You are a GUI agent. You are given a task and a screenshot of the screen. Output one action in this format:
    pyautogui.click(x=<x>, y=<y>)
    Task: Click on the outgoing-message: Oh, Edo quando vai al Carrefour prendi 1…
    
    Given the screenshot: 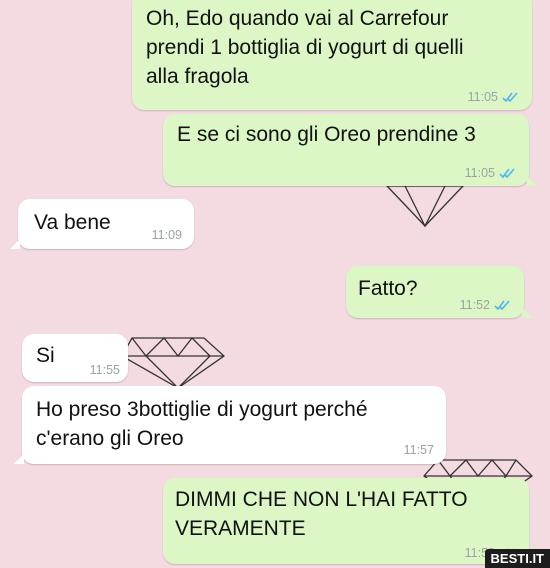 What is the action you would take?
    pyautogui.click(x=332, y=55)
    